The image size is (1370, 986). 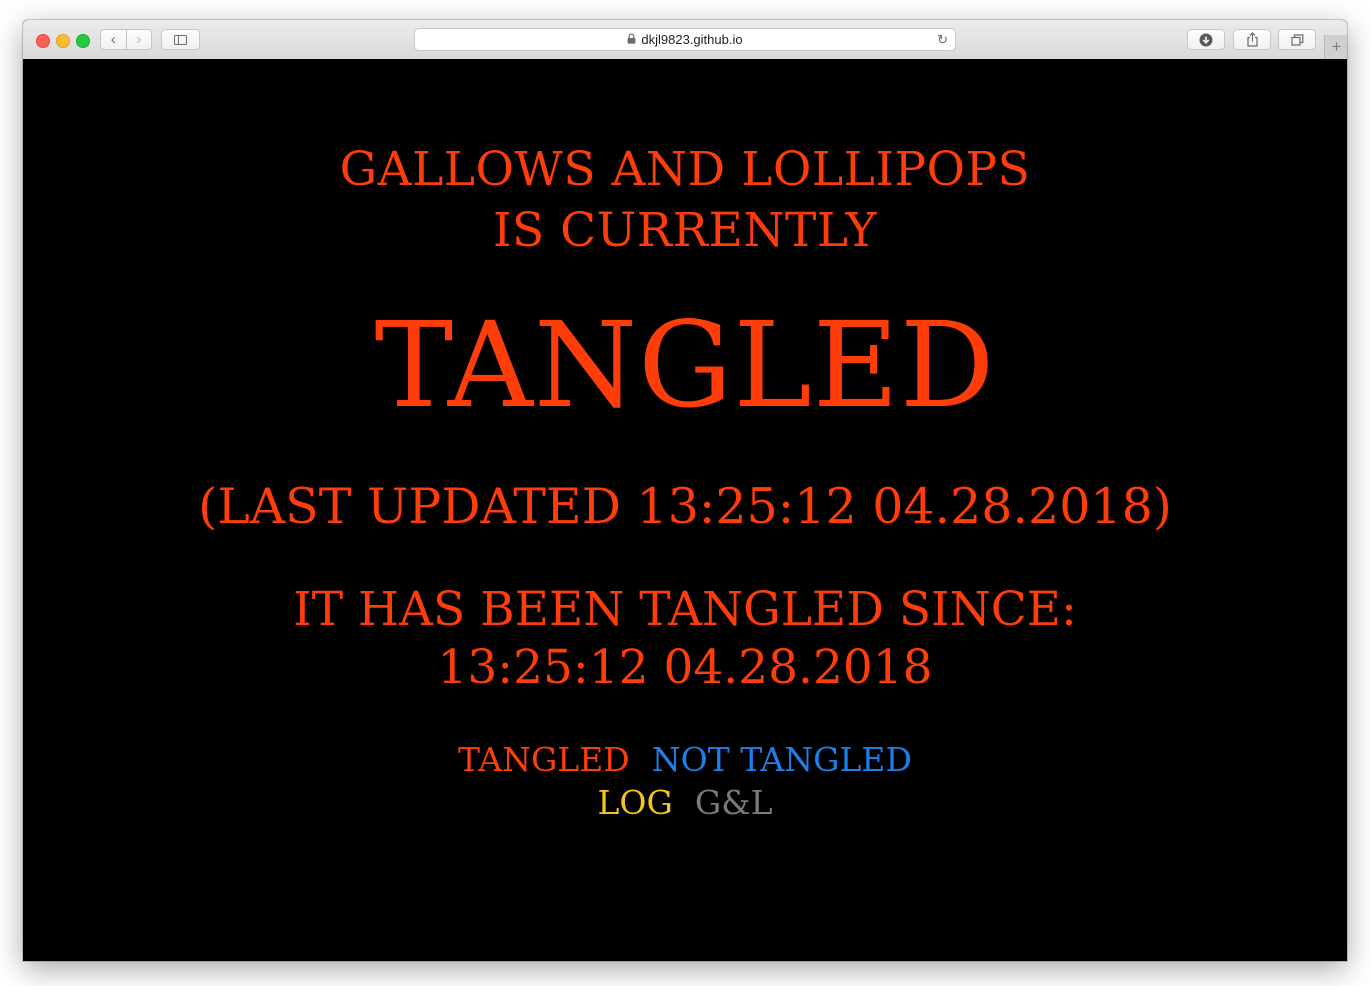 I want to click on log-link: LOG, so click(x=635, y=802).